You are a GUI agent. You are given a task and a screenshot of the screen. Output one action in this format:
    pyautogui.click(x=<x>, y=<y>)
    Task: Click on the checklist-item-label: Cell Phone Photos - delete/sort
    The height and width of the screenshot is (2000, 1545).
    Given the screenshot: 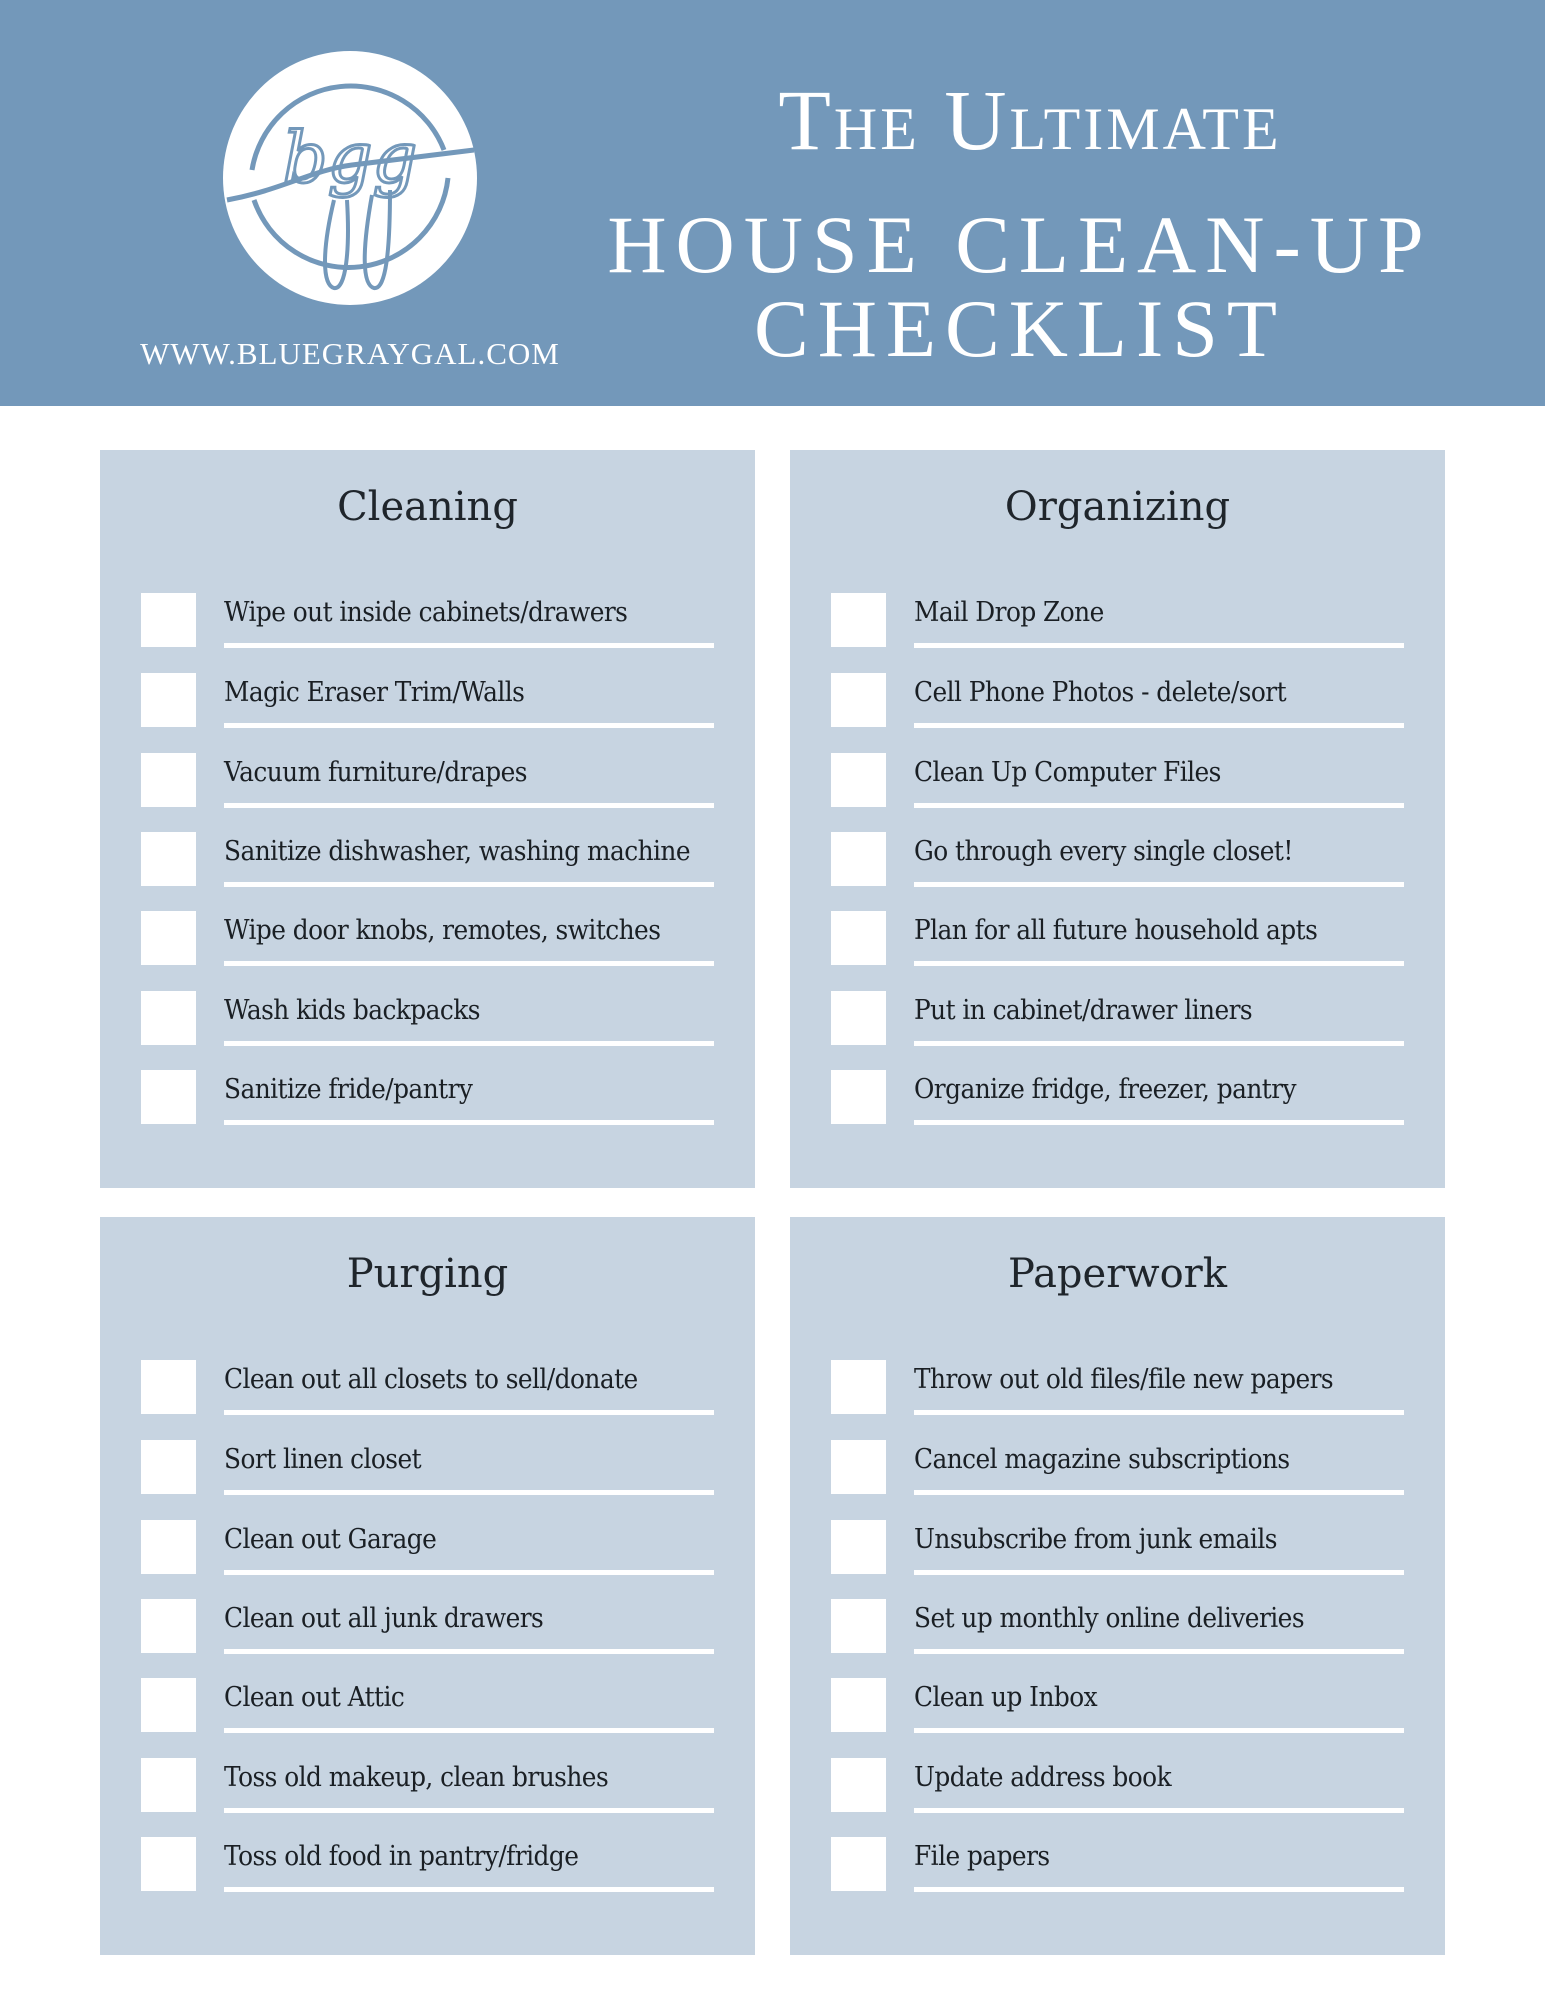 What is the action you would take?
    pyautogui.click(x=1100, y=692)
    